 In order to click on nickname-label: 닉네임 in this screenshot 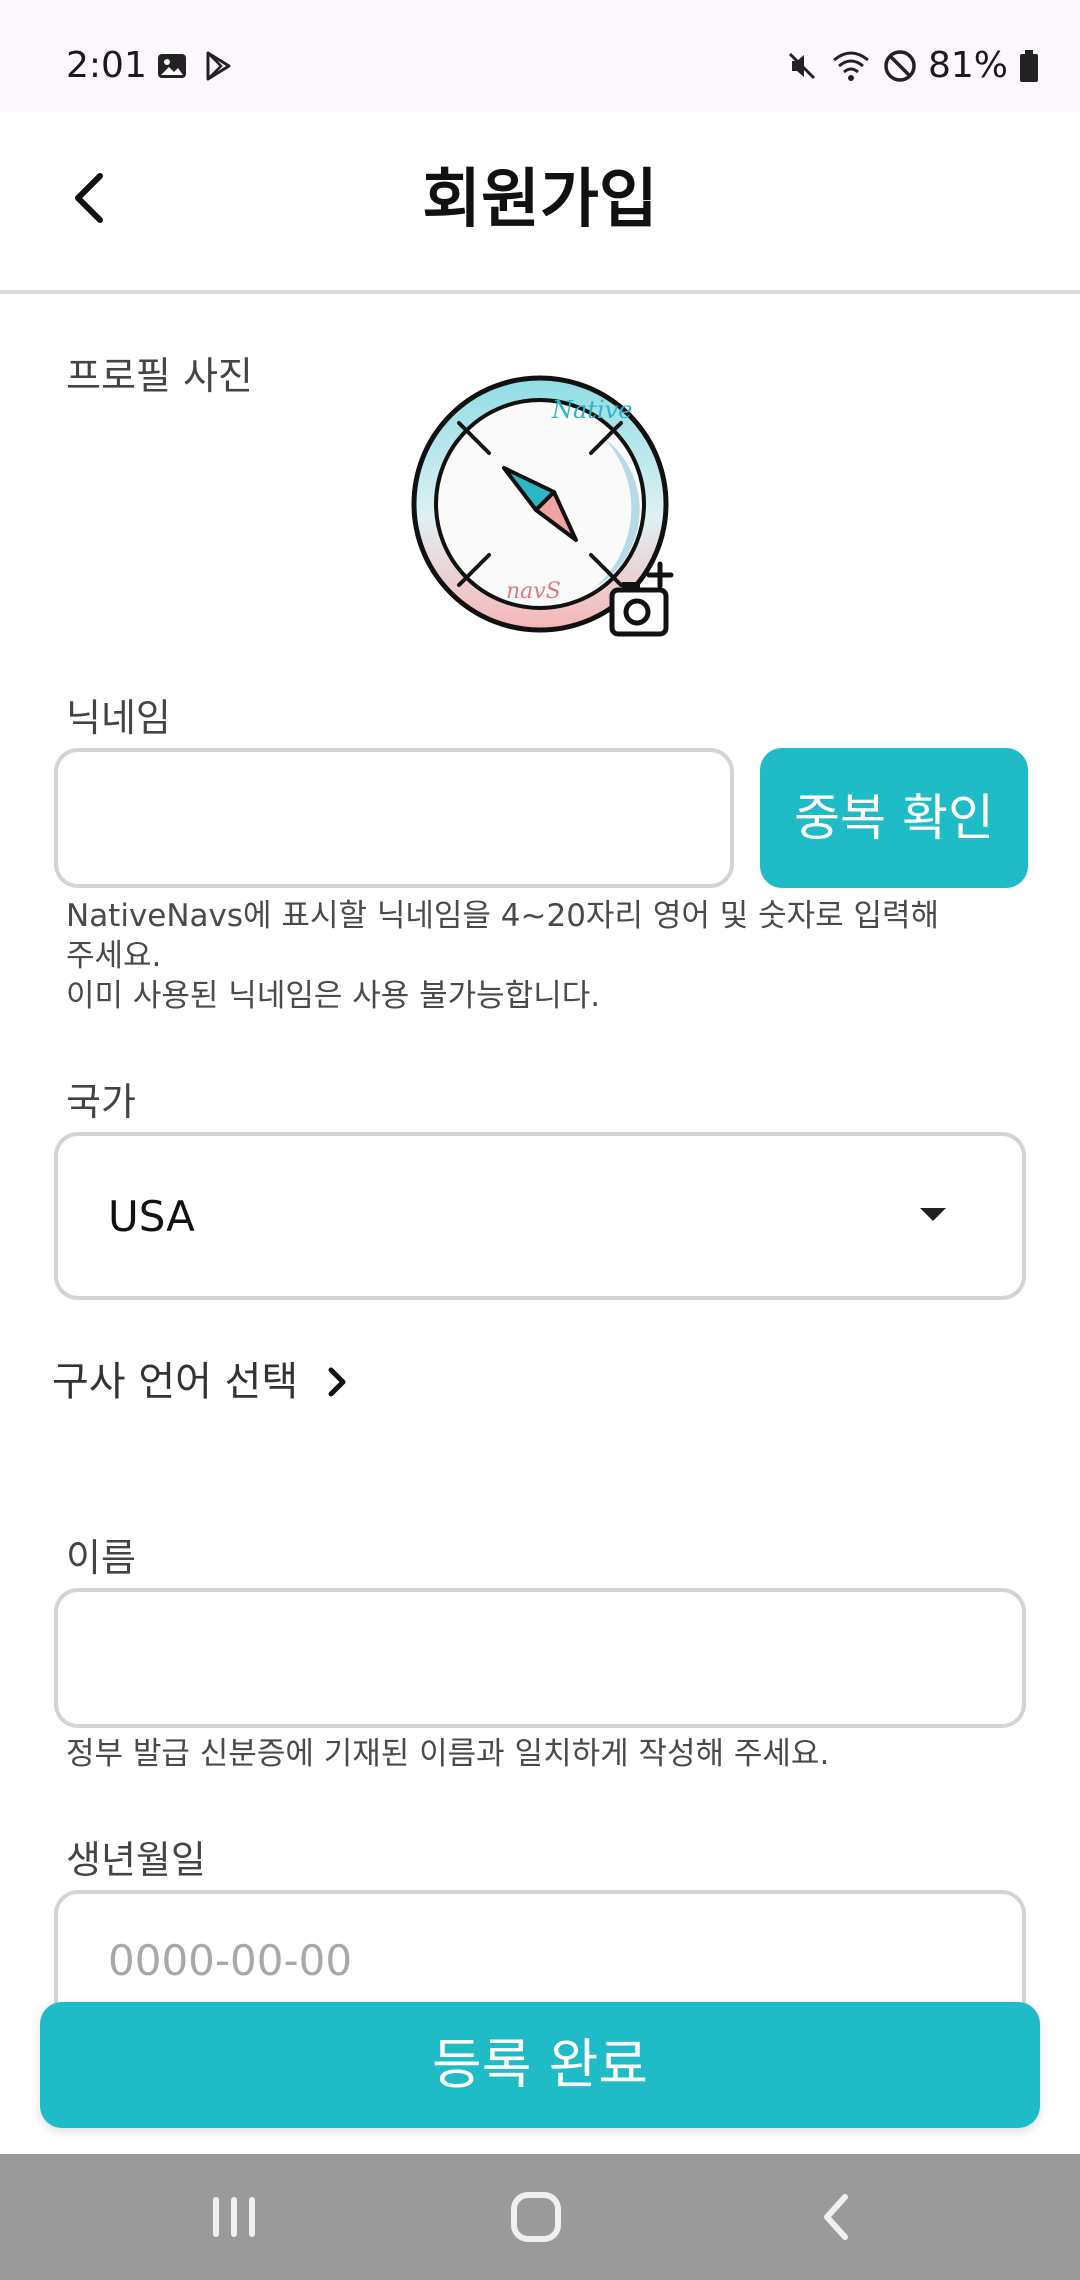, I will do `click(118, 718)`.